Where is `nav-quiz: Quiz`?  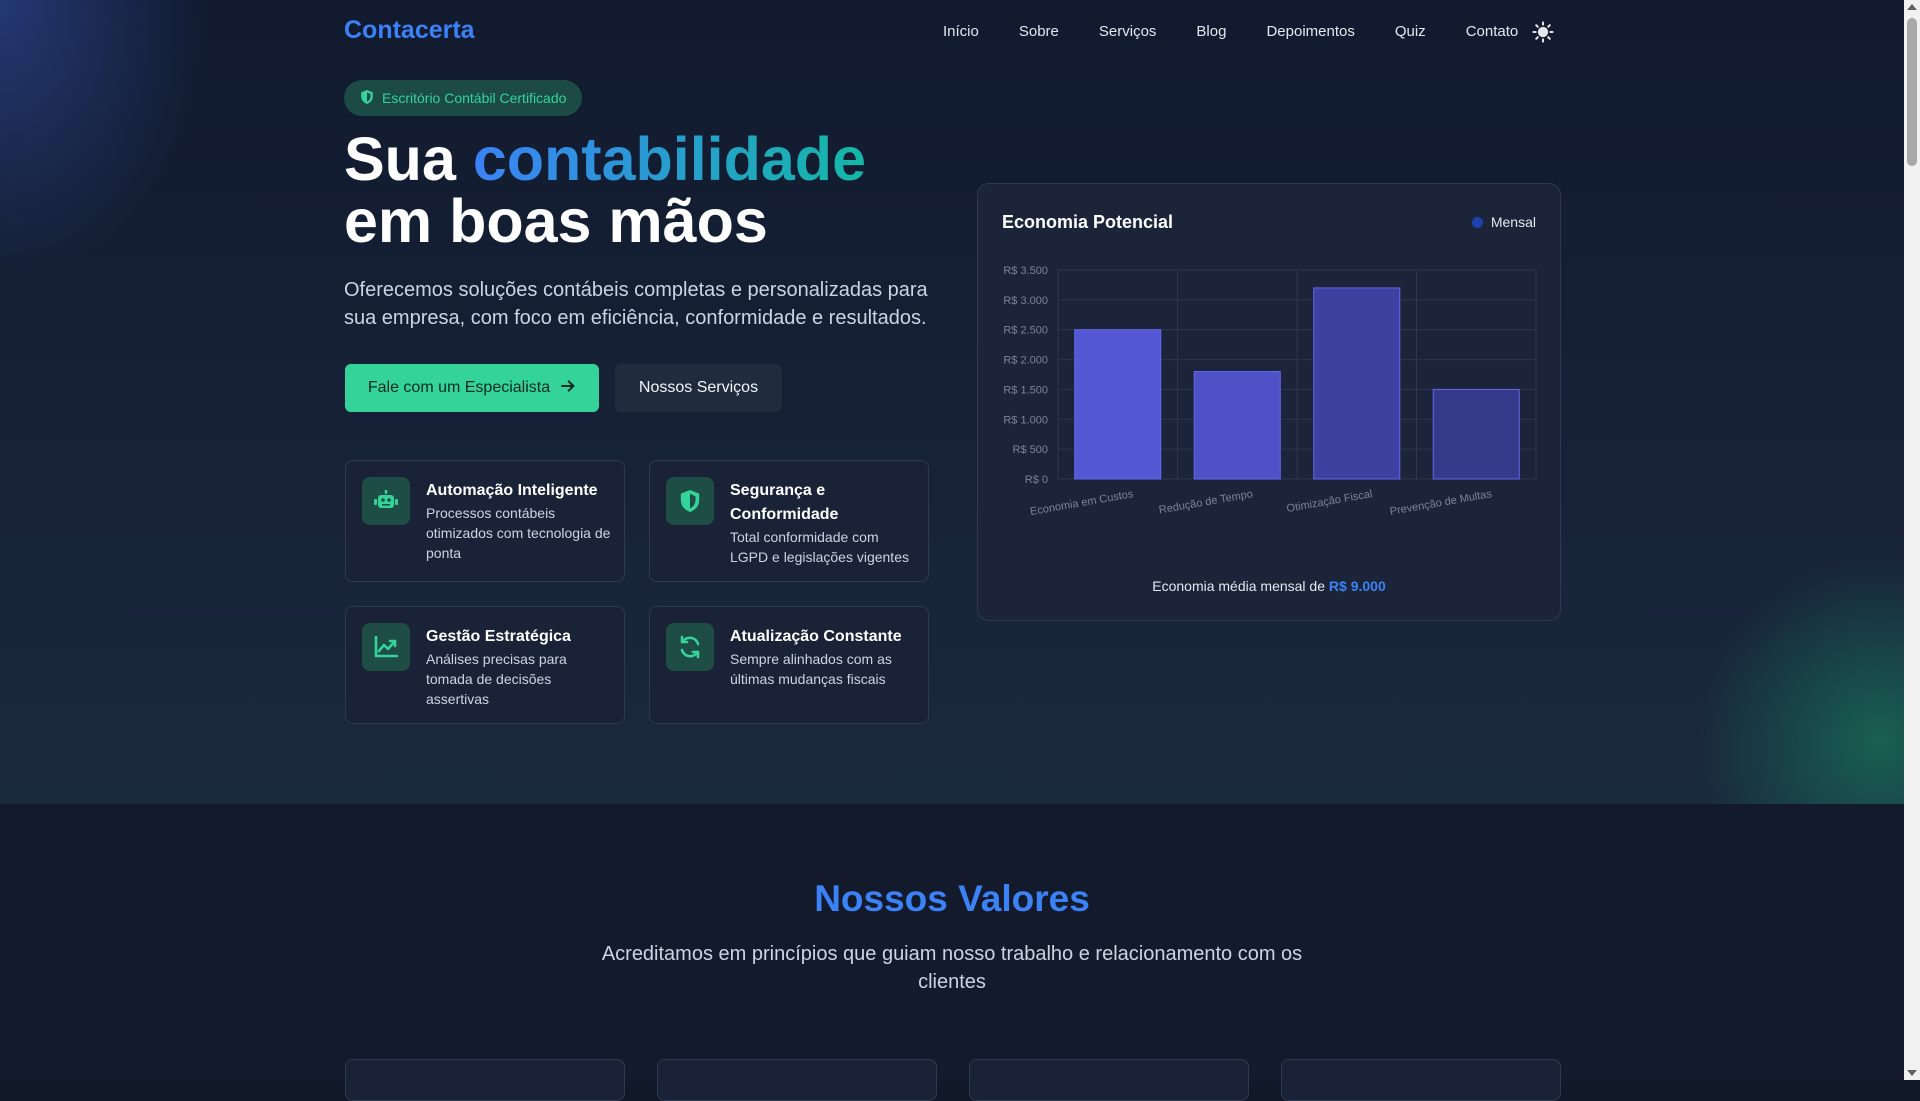
nav-quiz: Quiz is located at coordinates (1410, 31).